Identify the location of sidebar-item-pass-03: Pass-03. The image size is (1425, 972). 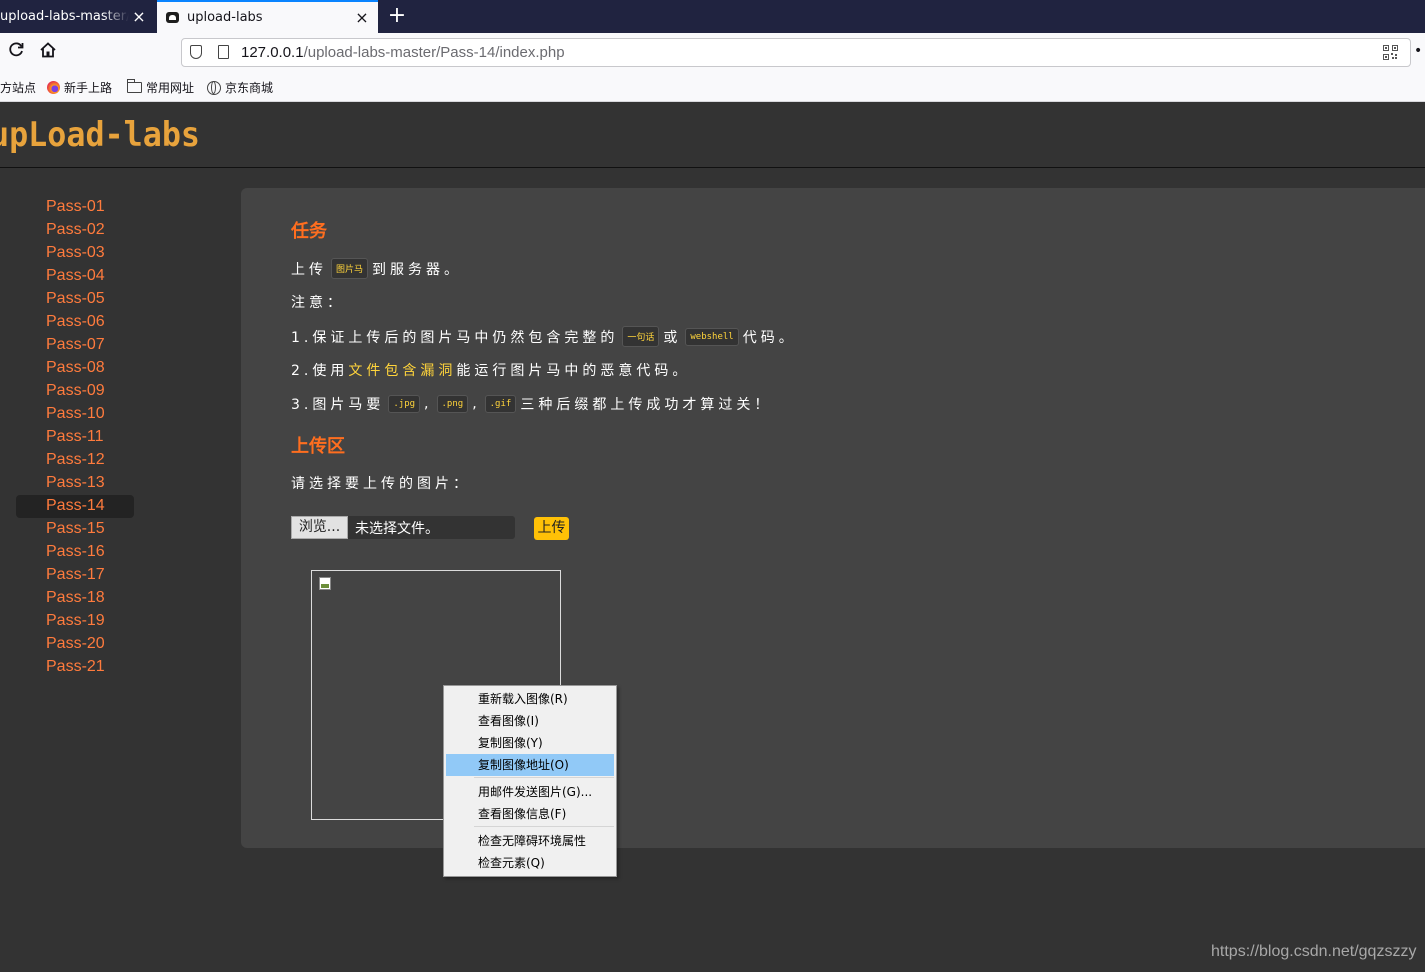
(75, 253).